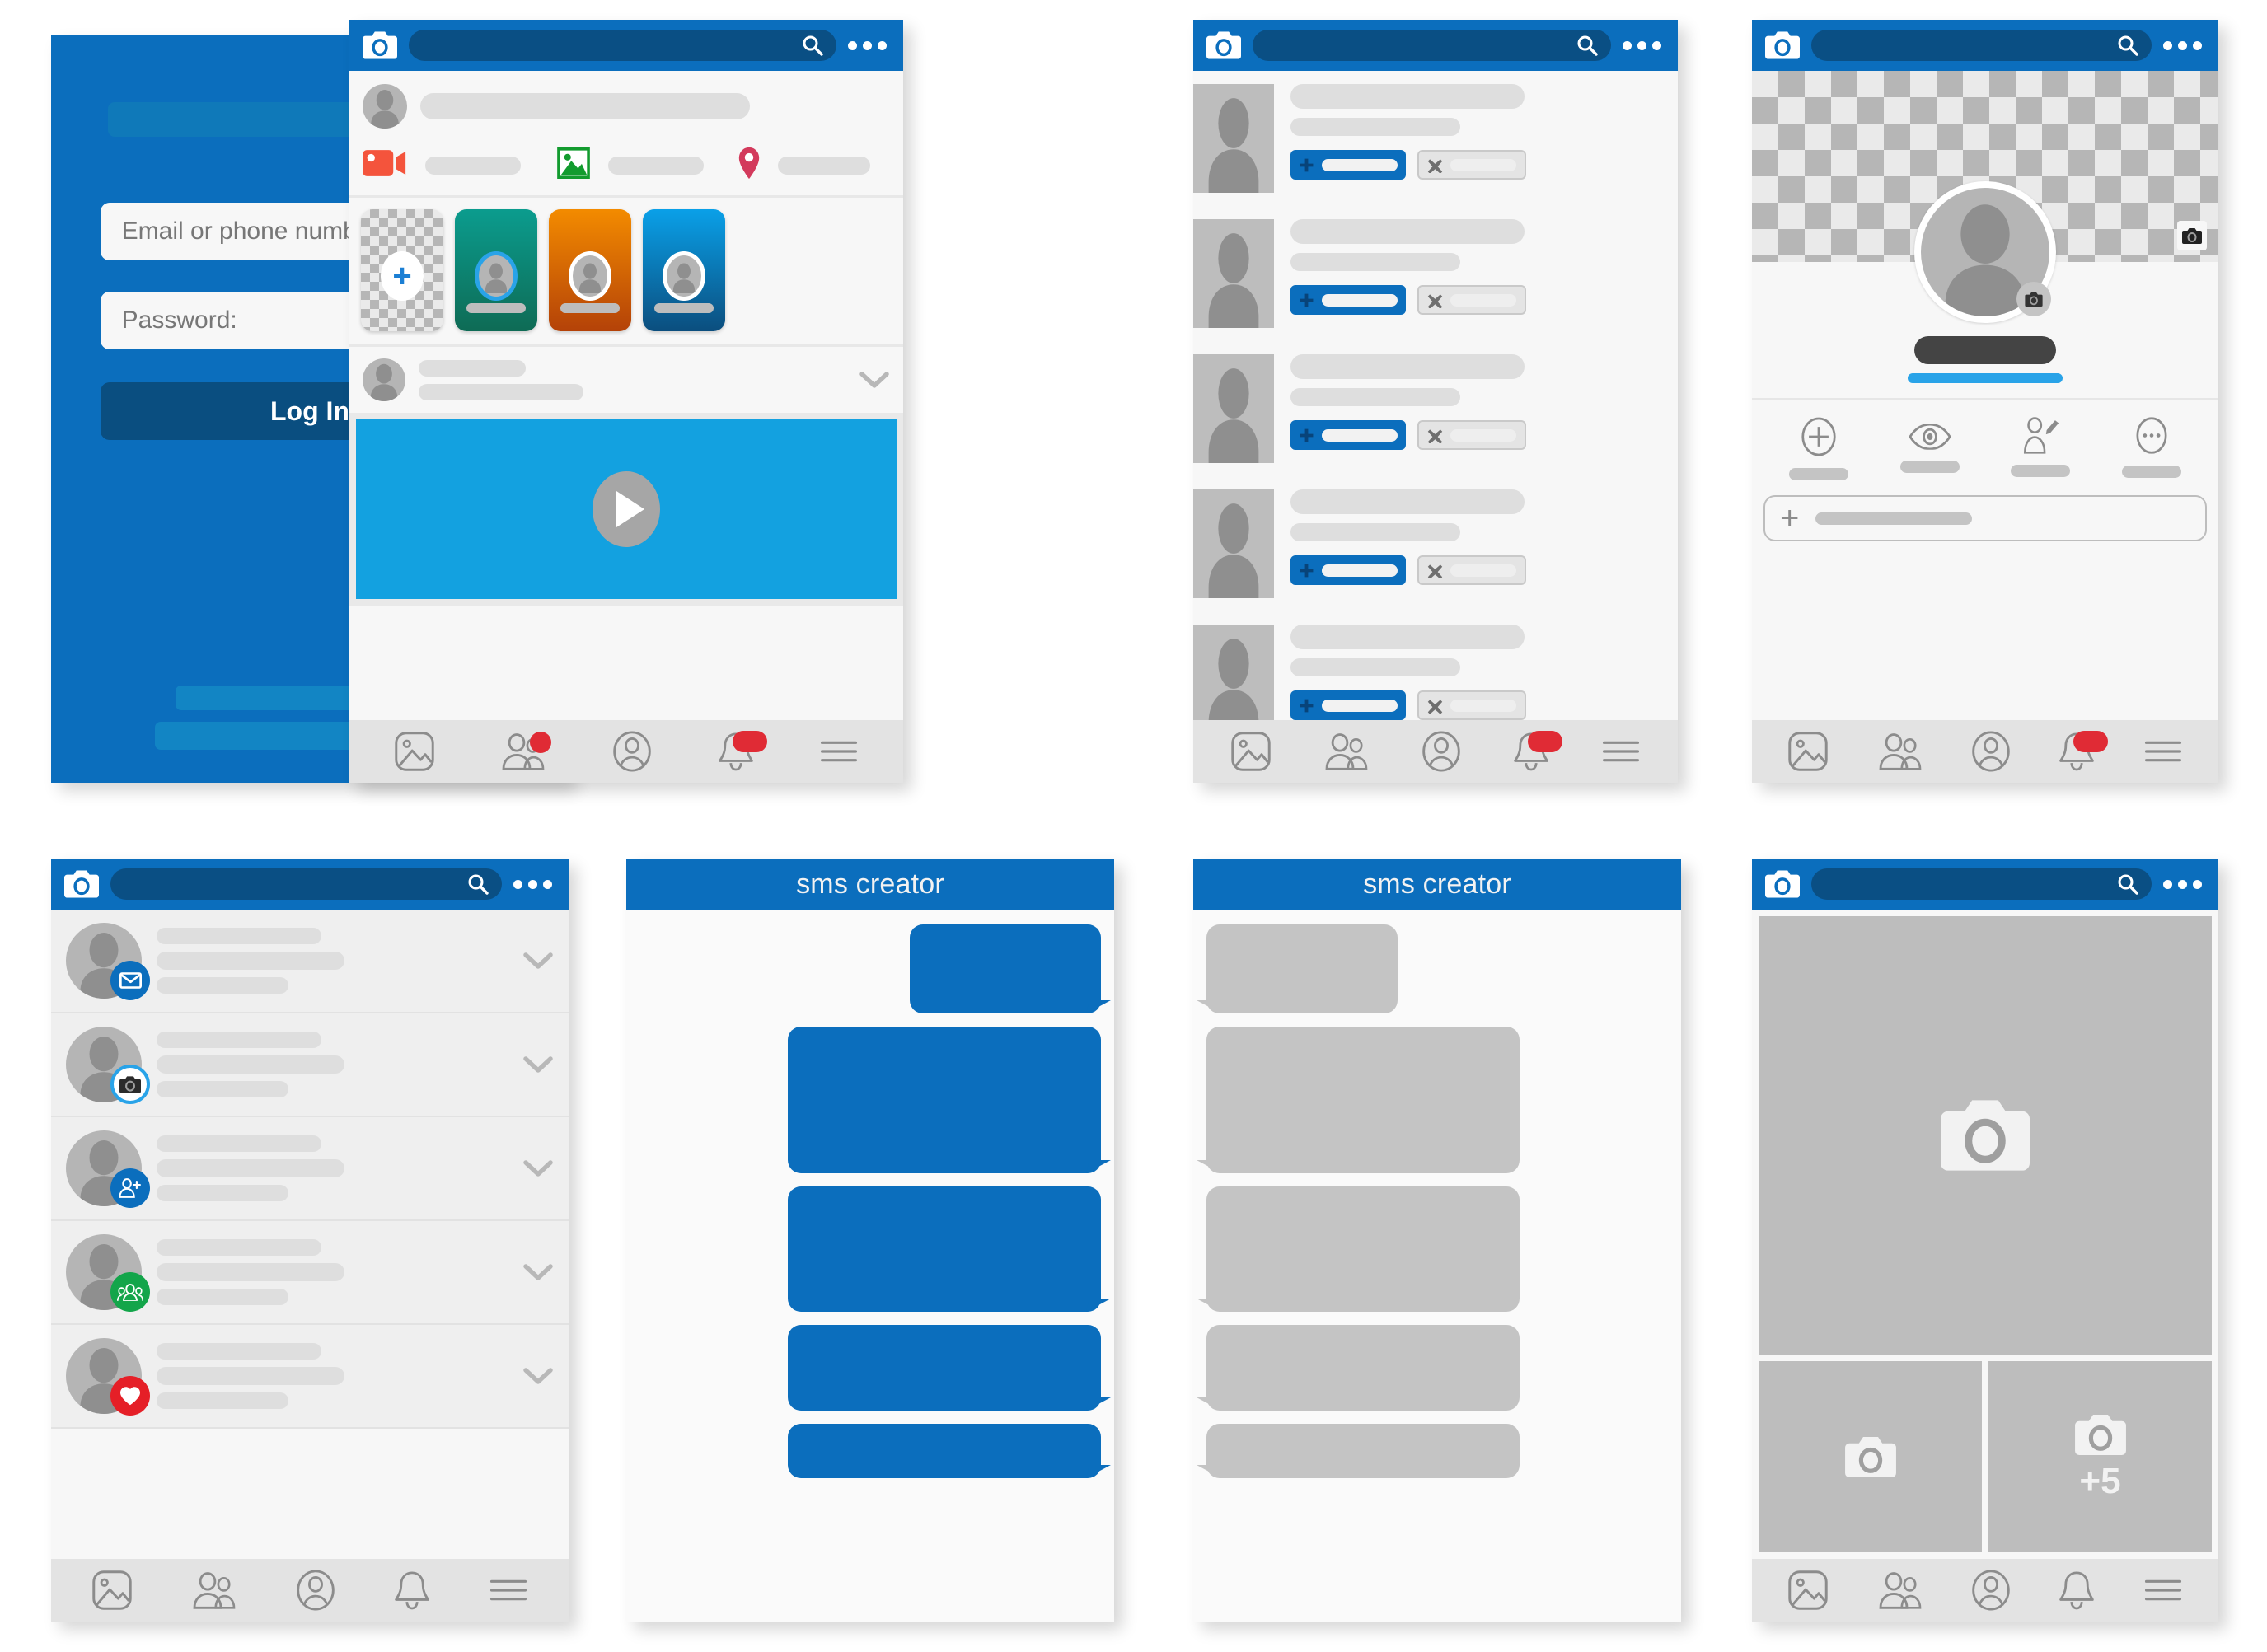  What do you see at coordinates (1986, 1135) in the screenshot?
I see `gallery-main-tile` at bounding box center [1986, 1135].